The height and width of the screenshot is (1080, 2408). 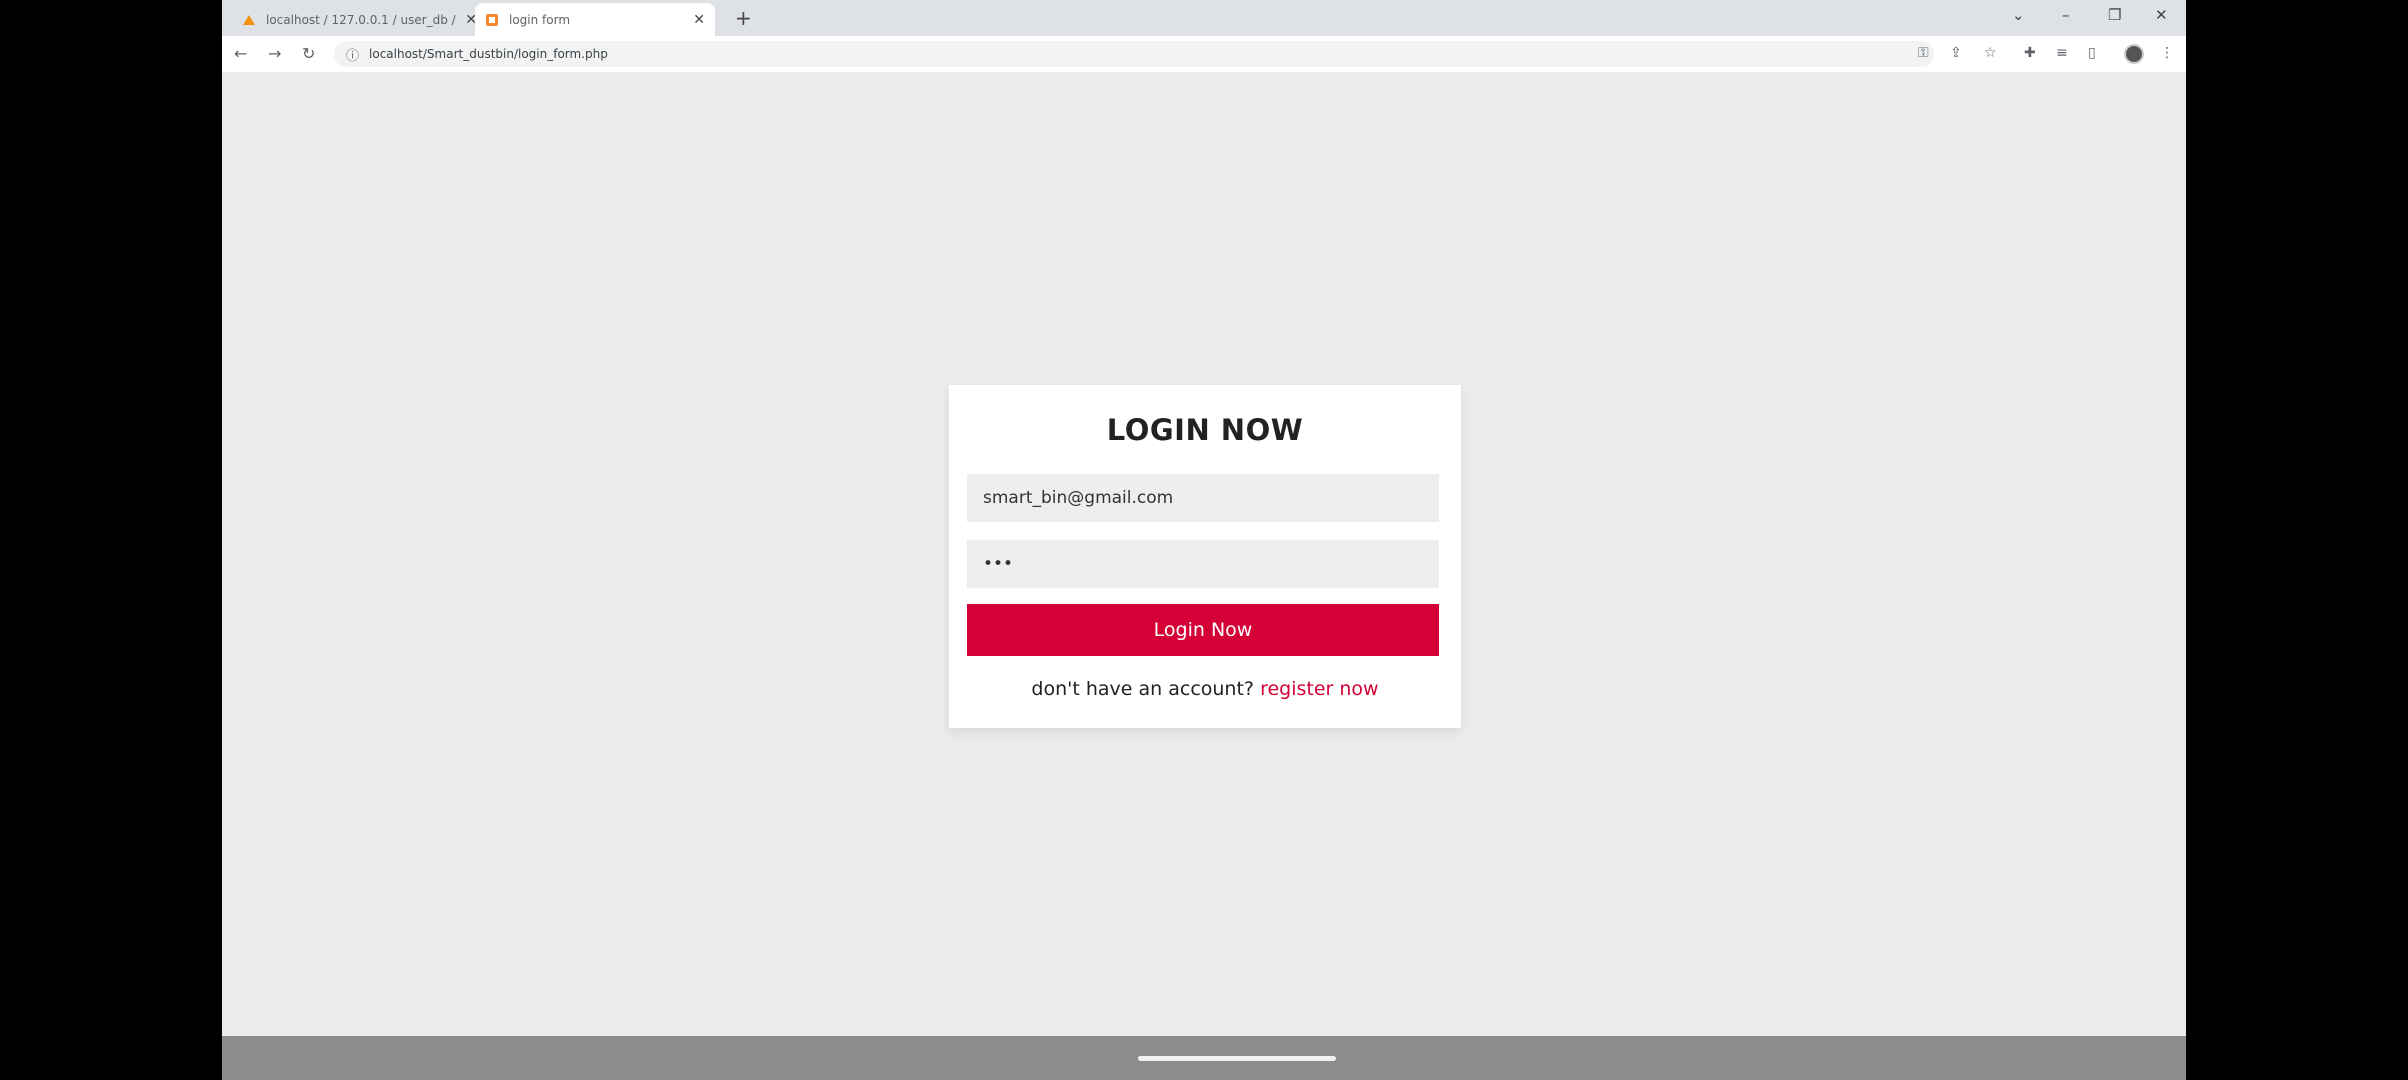 I want to click on side-panel-icon: ▯, so click(x=2092, y=53).